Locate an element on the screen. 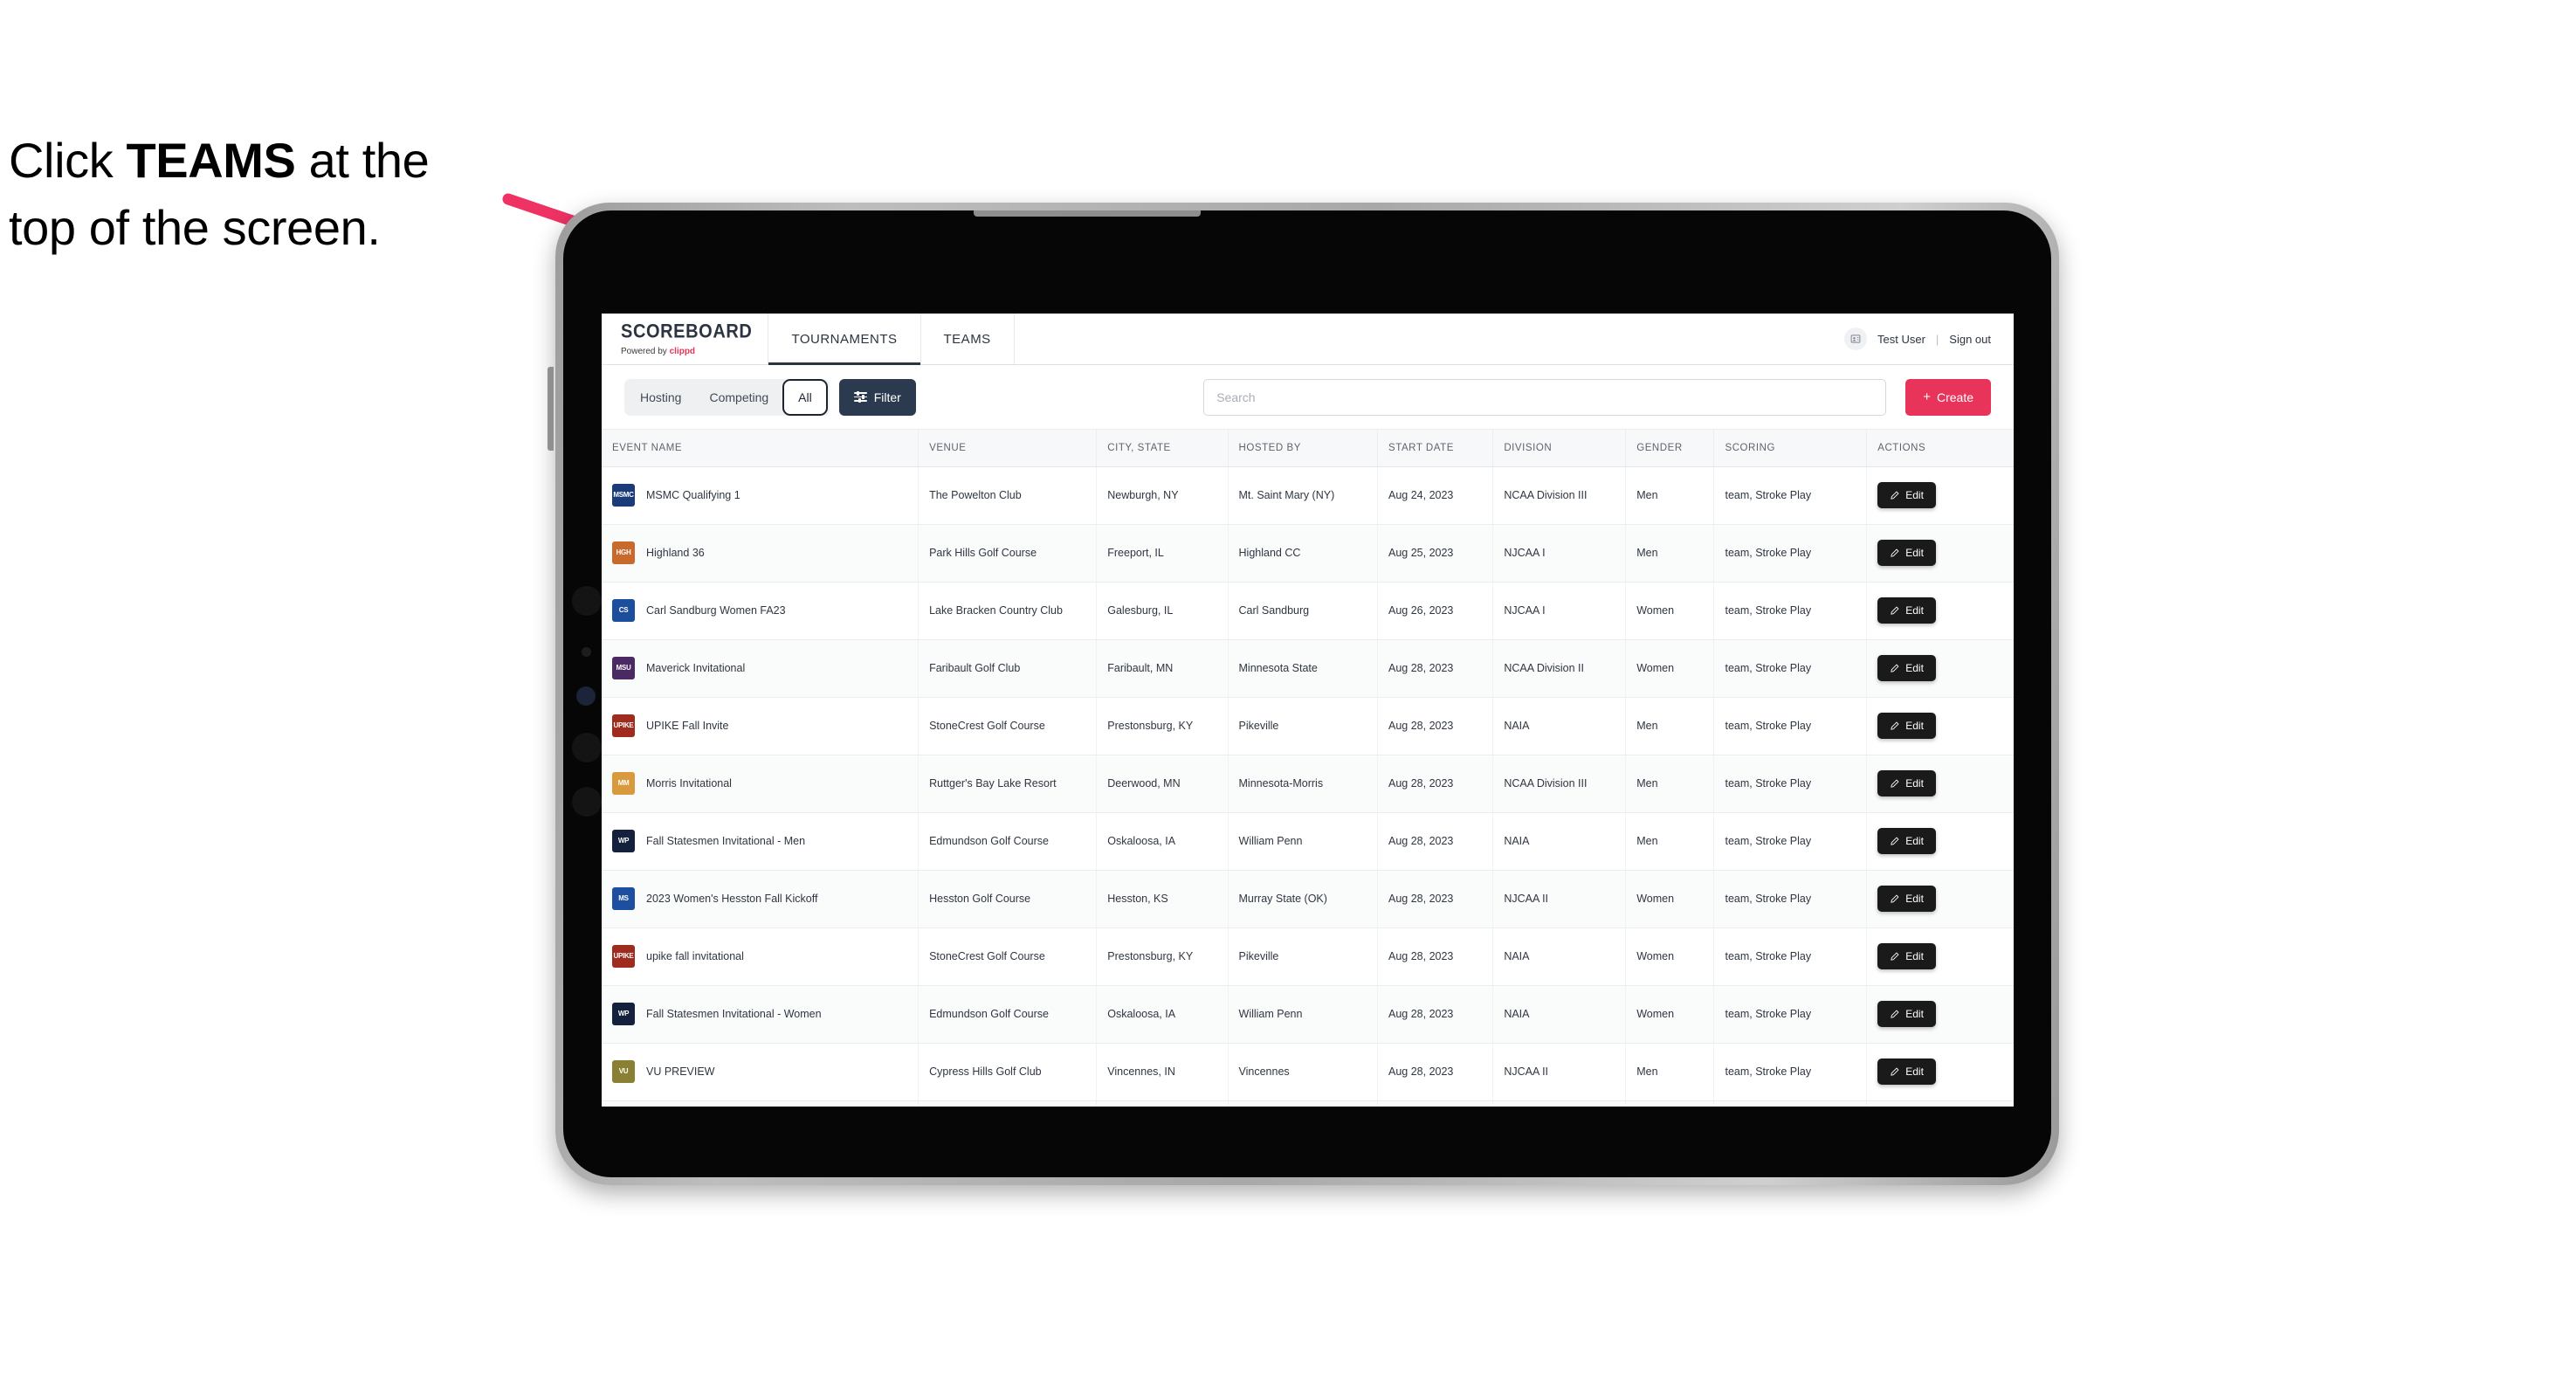 The image size is (2576, 1386). col-start-date: START DATE is located at coordinates (1435, 449).